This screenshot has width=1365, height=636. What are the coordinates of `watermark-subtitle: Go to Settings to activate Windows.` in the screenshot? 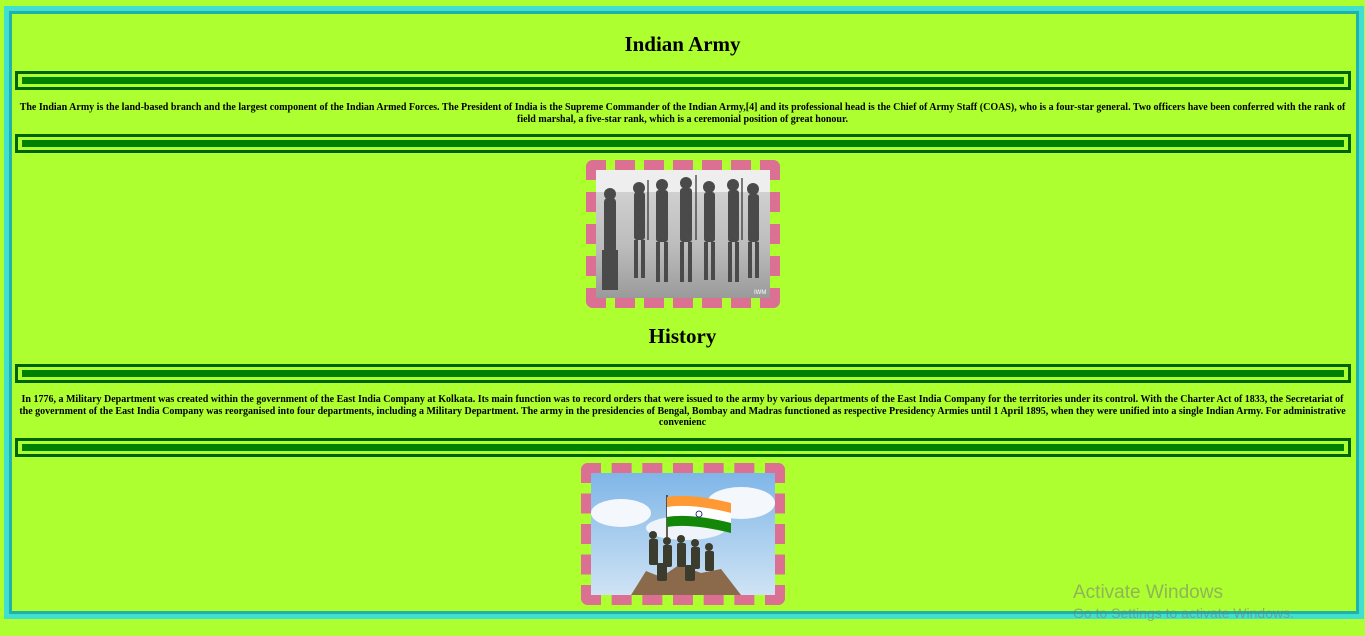 It's located at (1183, 613).